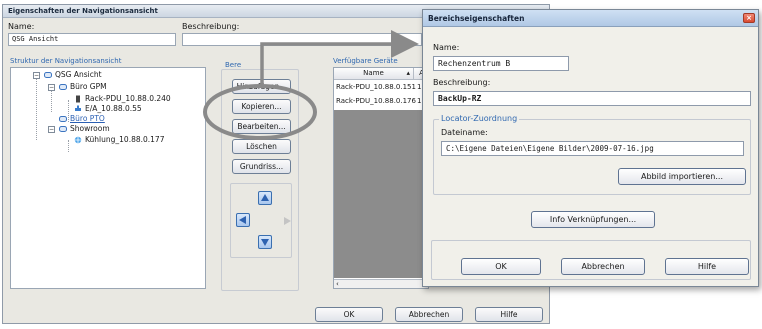 Image resolution: width=762 pixels, height=329 pixels. What do you see at coordinates (590, 18) in the screenshot?
I see `front-dialog-titlebar: Bereichseigenschaften ×` at bounding box center [590, 18].